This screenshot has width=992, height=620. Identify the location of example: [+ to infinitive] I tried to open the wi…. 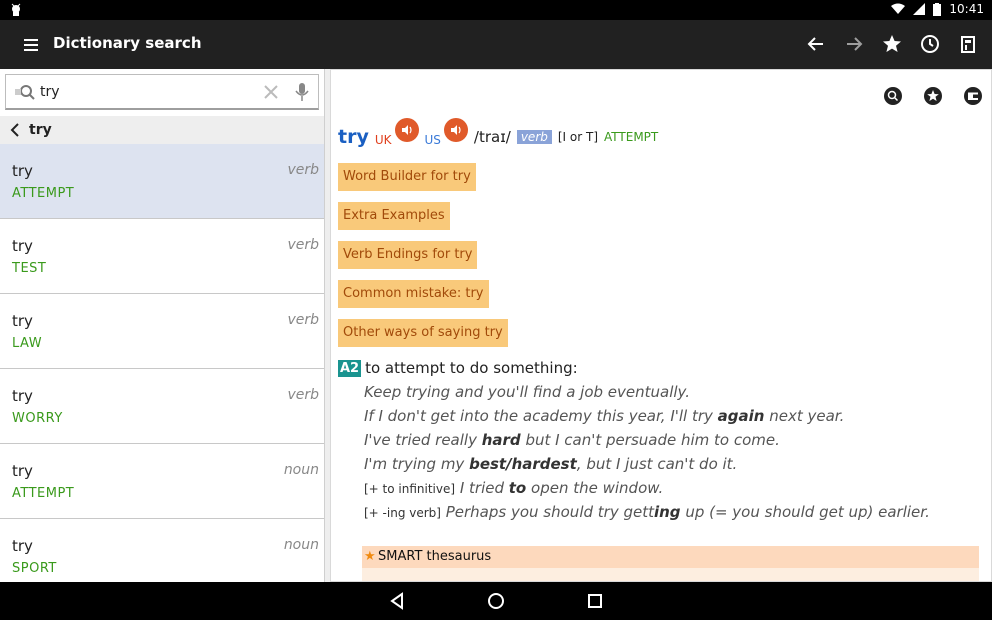
(514, 488).